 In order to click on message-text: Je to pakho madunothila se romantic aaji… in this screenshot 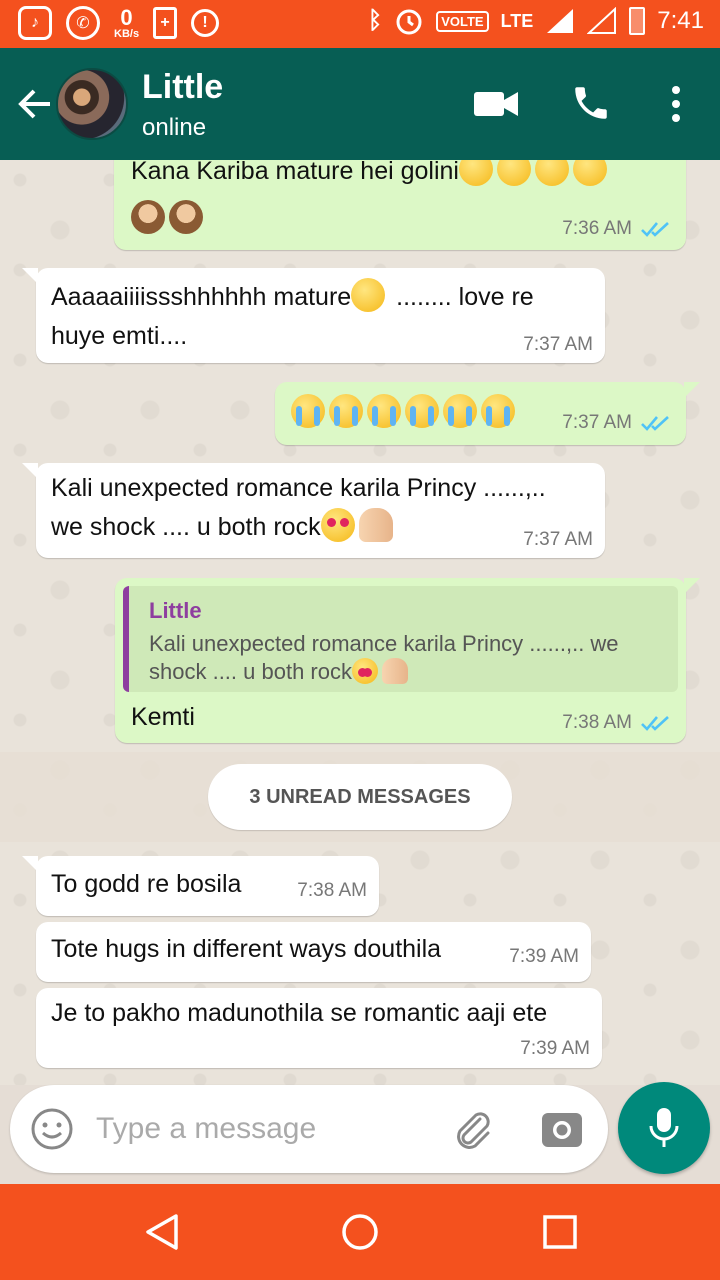, I will do `click(299, 1013)`.